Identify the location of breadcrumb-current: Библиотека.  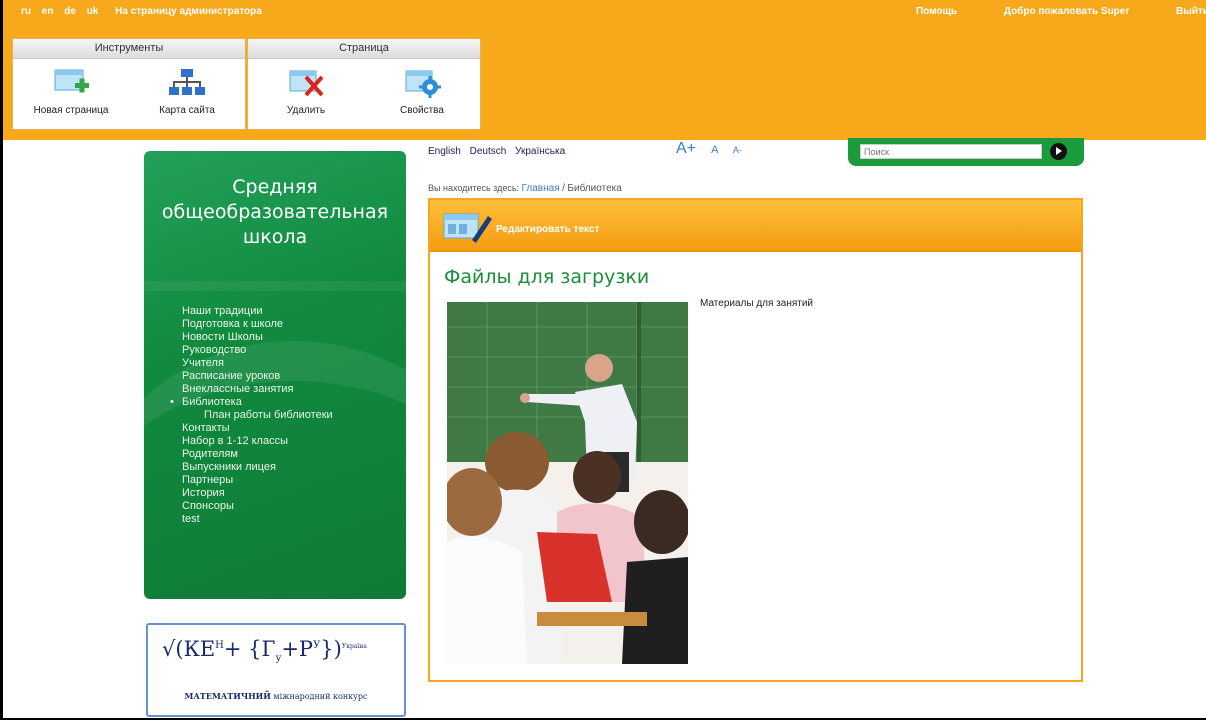
(594, 188).